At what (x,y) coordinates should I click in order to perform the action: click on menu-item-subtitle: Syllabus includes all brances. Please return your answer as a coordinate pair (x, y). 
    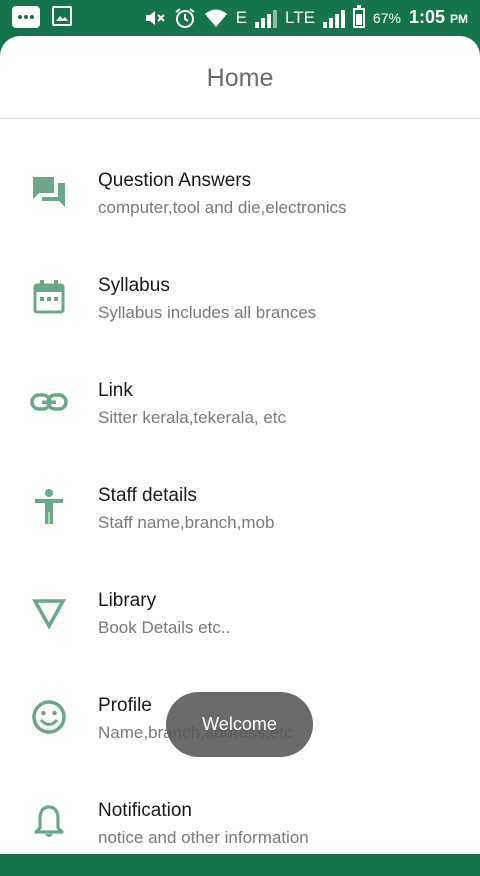
    Looking at the image, I should click on (207, 312).